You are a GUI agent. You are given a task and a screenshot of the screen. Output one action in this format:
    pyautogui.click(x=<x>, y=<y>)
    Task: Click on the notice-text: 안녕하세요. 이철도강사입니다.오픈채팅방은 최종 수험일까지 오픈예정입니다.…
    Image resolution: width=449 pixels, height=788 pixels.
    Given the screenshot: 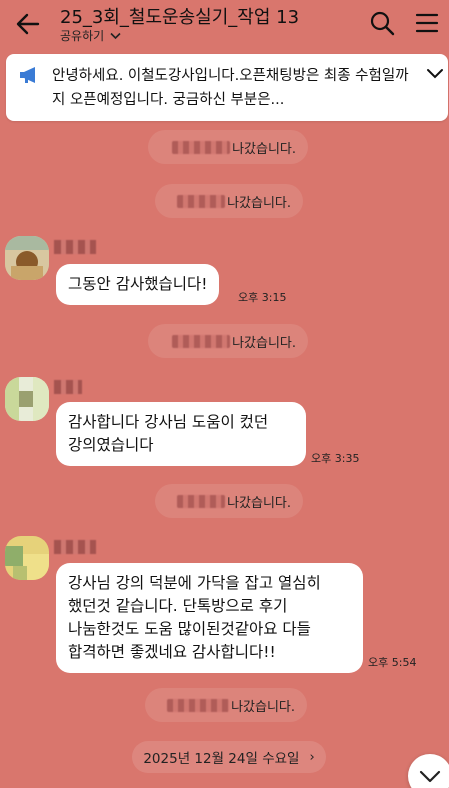 What is the action you would take?
    pyautogui.click(x=230, y=88)
    